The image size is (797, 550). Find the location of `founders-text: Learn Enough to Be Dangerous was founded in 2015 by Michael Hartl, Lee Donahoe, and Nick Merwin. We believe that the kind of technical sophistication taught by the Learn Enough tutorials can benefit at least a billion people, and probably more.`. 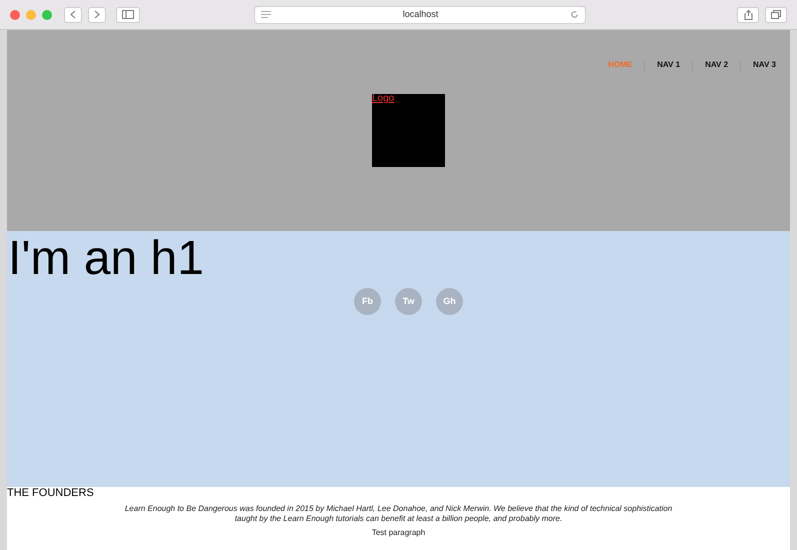

founders-text: Learn Enough to Be Dangerous was founded in 2015 by Michael Hartl, Lee Donahoe, and Nick Merwin. We believe that the kind of technical sophistication taught by the Learn Enough tutorials can benefit at least a billion people, and probably more. is located at coordinates (399, 514).